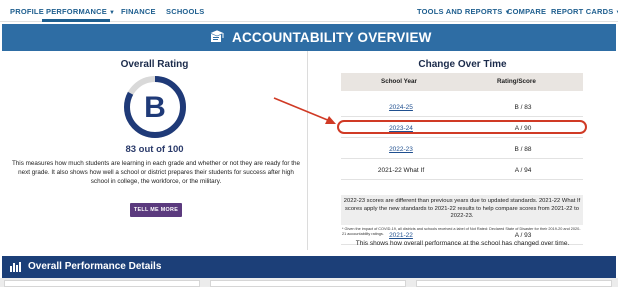 Image resolution: width=618 pixels, height=287 pixels. I want to click on table-row: 2024-25 B / 83, so click(462, 108).